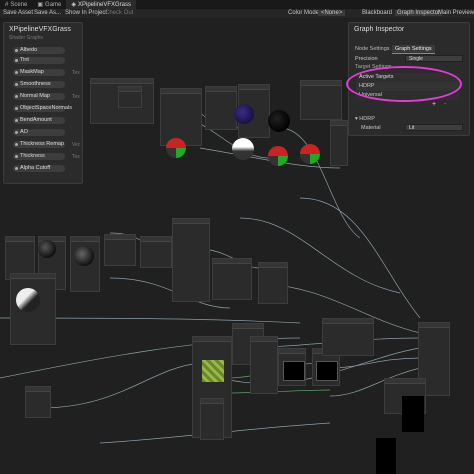 This screenshot has height=474, width=474. I want to click on blackboard-toggle: Blackboard, so click(377, 13).